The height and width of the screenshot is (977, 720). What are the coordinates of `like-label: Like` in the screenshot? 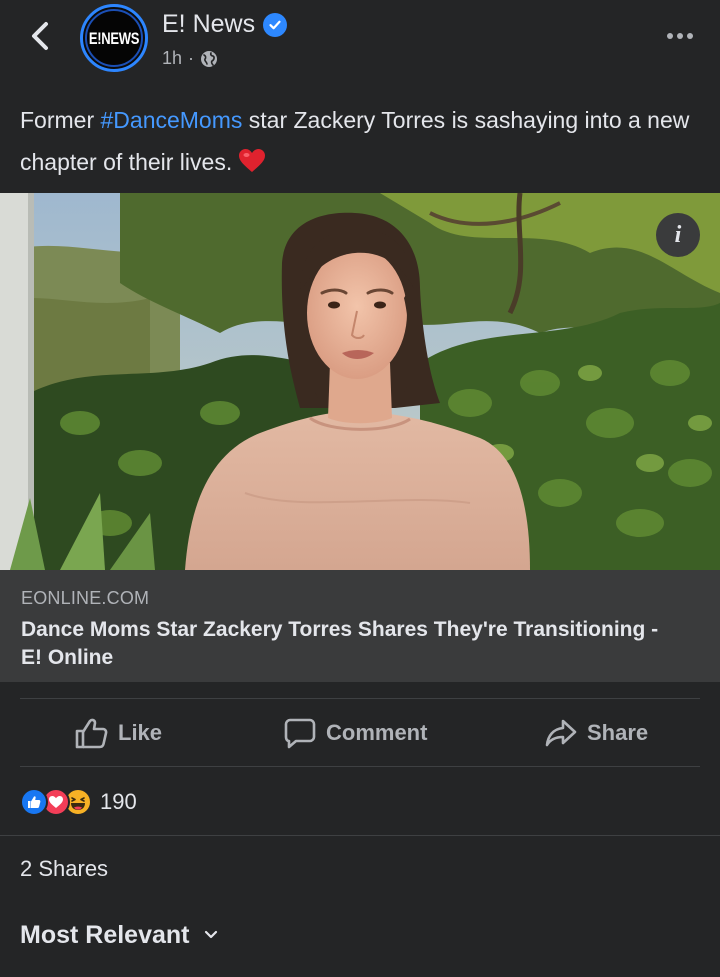 It's located at (140, 732).